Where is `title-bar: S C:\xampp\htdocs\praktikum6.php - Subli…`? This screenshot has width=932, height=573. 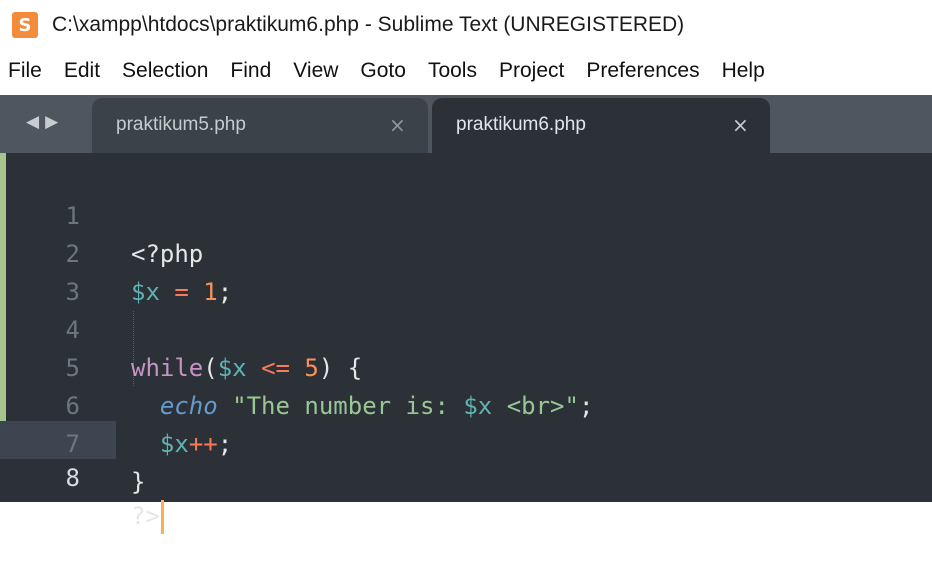 title-bar: S C:\xampp\htdocs\praktikum6.php - Subli… is located at coordinates (466, 25).